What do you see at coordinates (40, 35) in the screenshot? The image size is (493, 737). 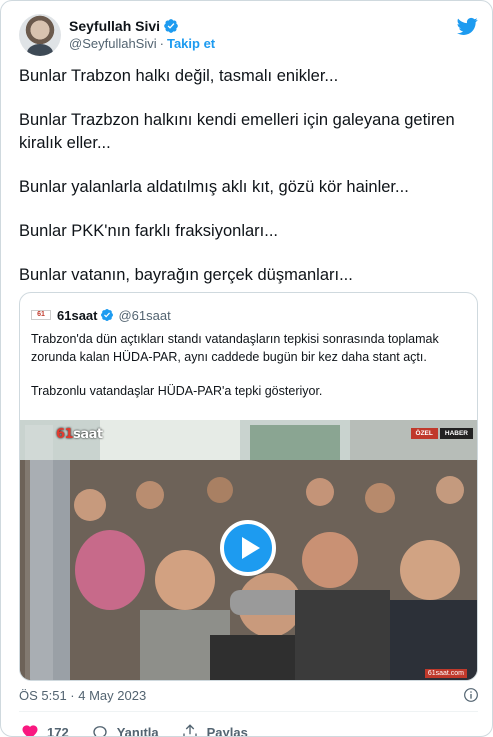 I see `avatar` at bounding box center [40, 35].